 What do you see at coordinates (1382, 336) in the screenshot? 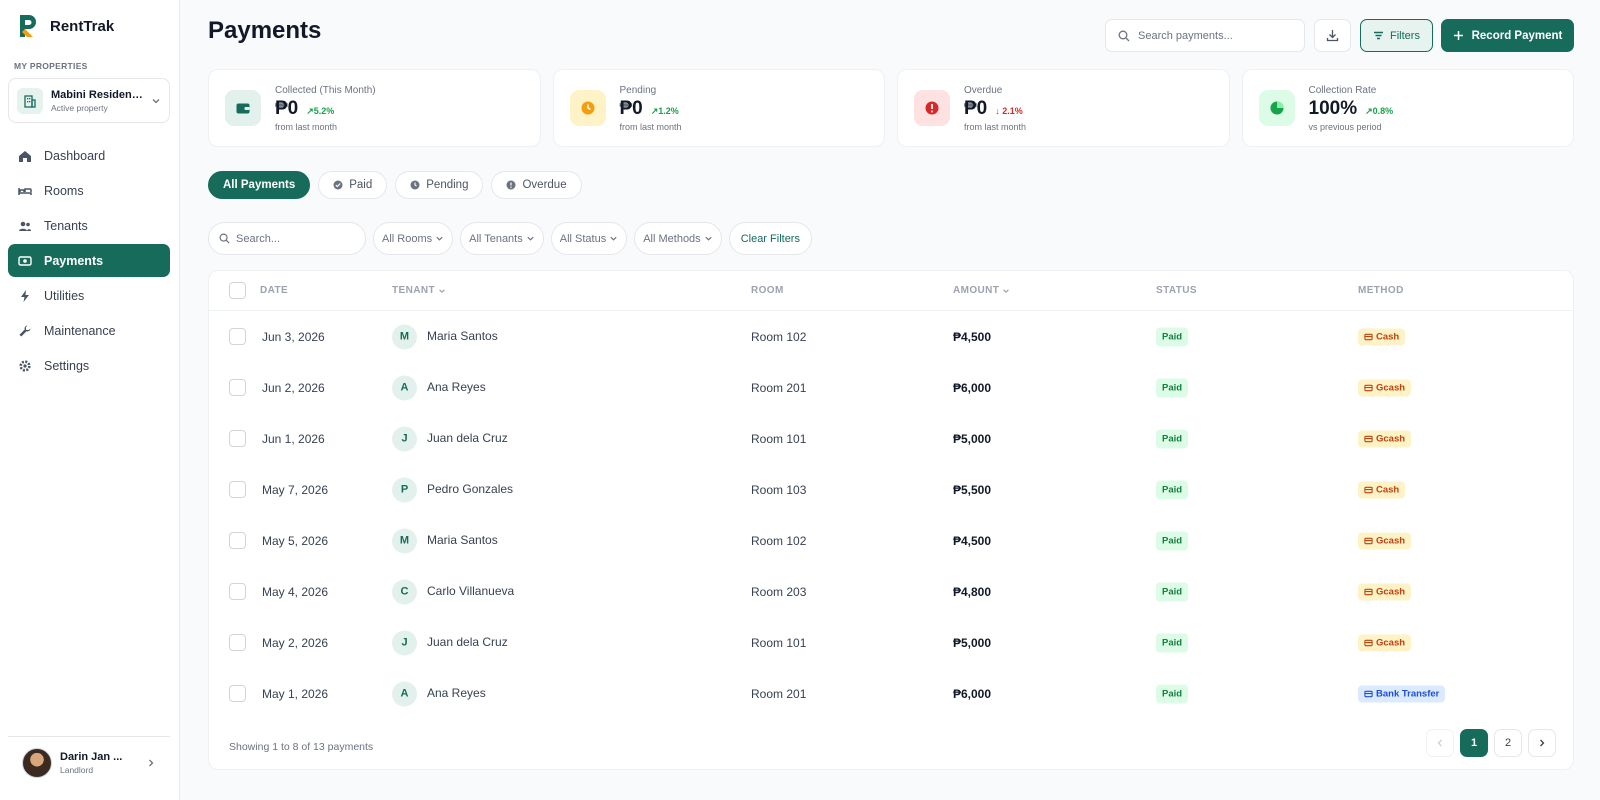
I see `method-badge: Cash` at bounding box center [1382, 336].